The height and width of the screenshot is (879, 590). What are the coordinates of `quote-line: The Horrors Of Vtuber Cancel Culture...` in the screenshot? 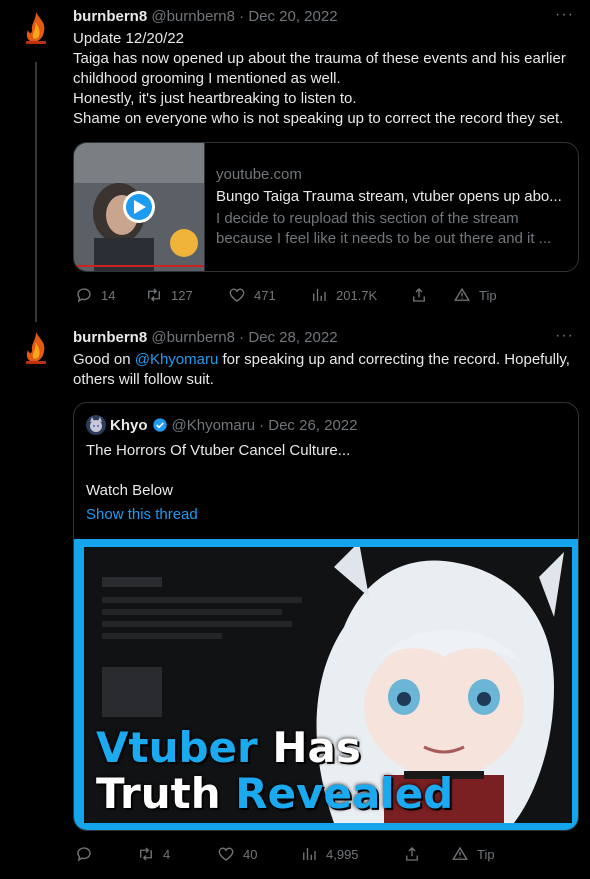 It's located at (218, 450).